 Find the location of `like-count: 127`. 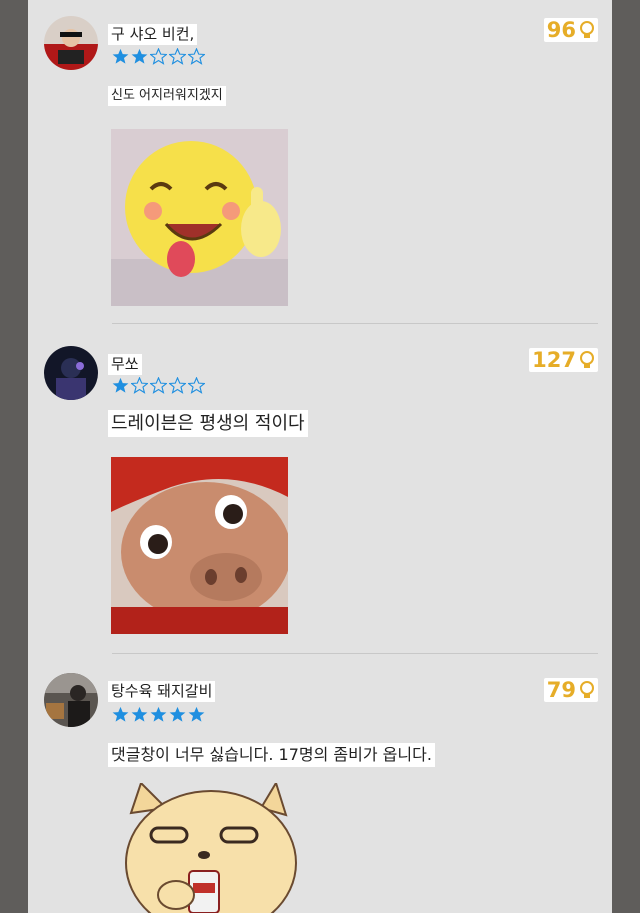

like-count: 127 is located at coordinates (554, 360).